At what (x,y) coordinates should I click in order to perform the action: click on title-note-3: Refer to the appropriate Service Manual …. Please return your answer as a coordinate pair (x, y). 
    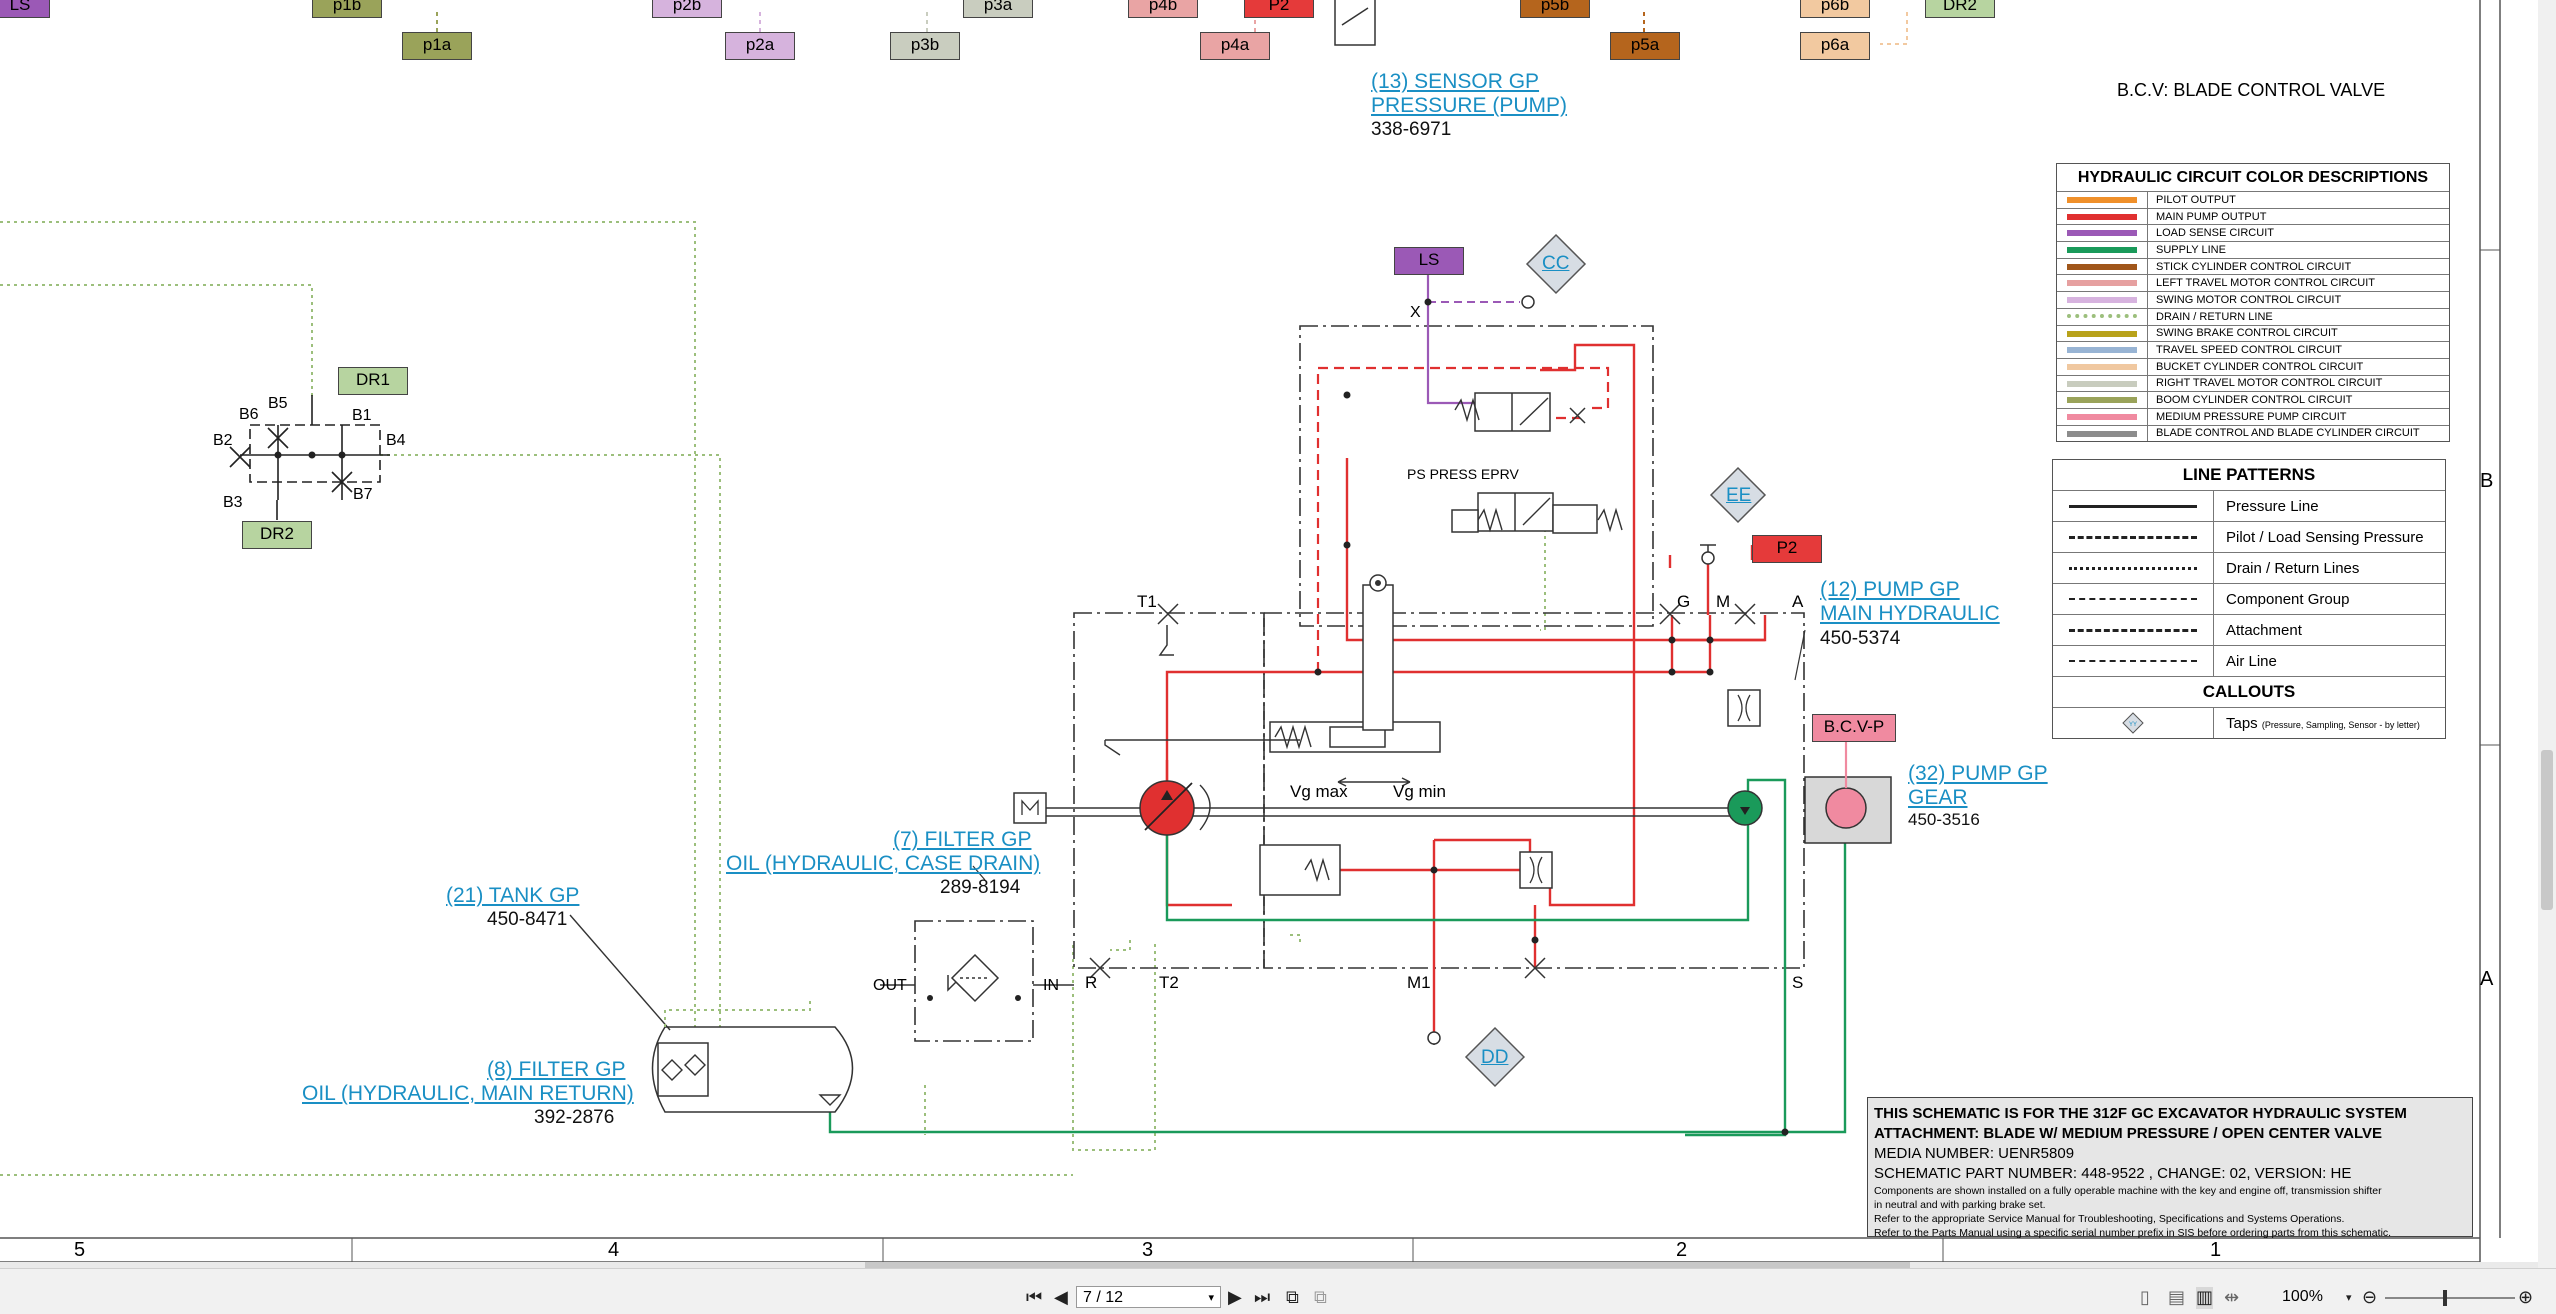
    Looking at the image, I should click on (2109, 1219).